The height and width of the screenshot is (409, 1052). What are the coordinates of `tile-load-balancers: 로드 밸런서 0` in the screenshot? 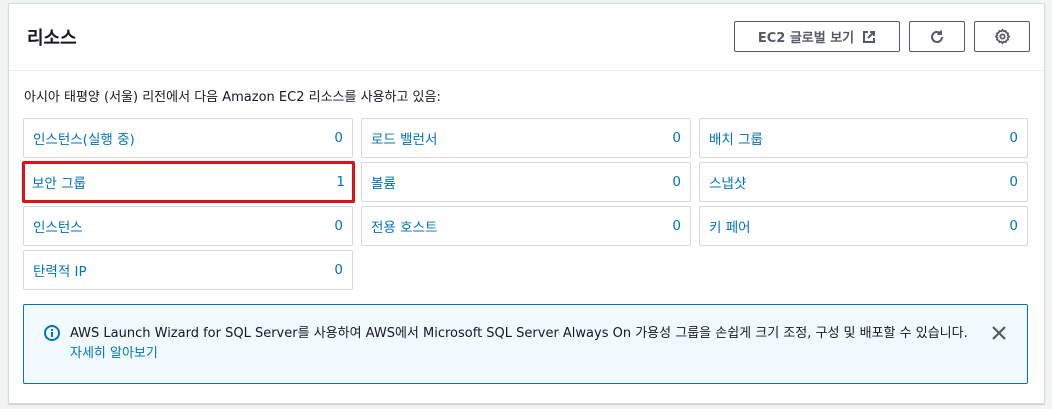 It's located at (526, 138).